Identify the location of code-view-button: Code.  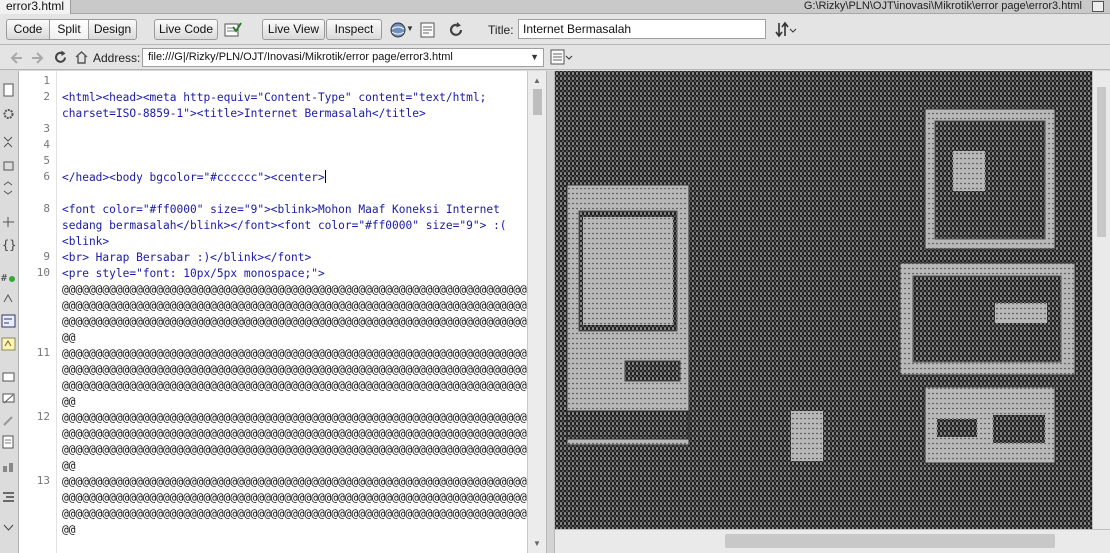
(28, 29).